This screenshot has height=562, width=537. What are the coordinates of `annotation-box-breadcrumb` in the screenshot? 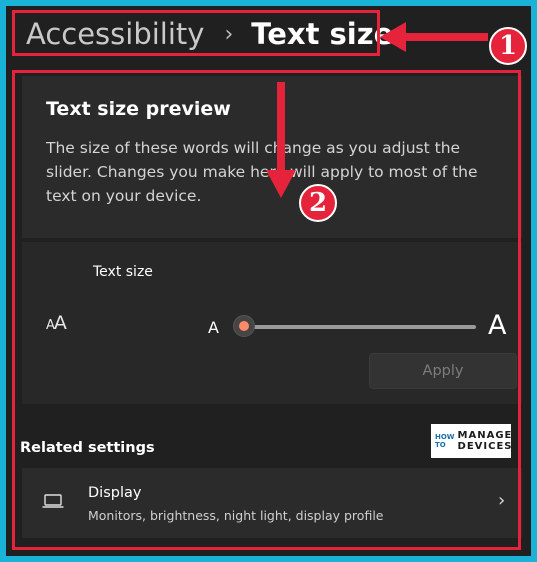 It's located at (196, 33).